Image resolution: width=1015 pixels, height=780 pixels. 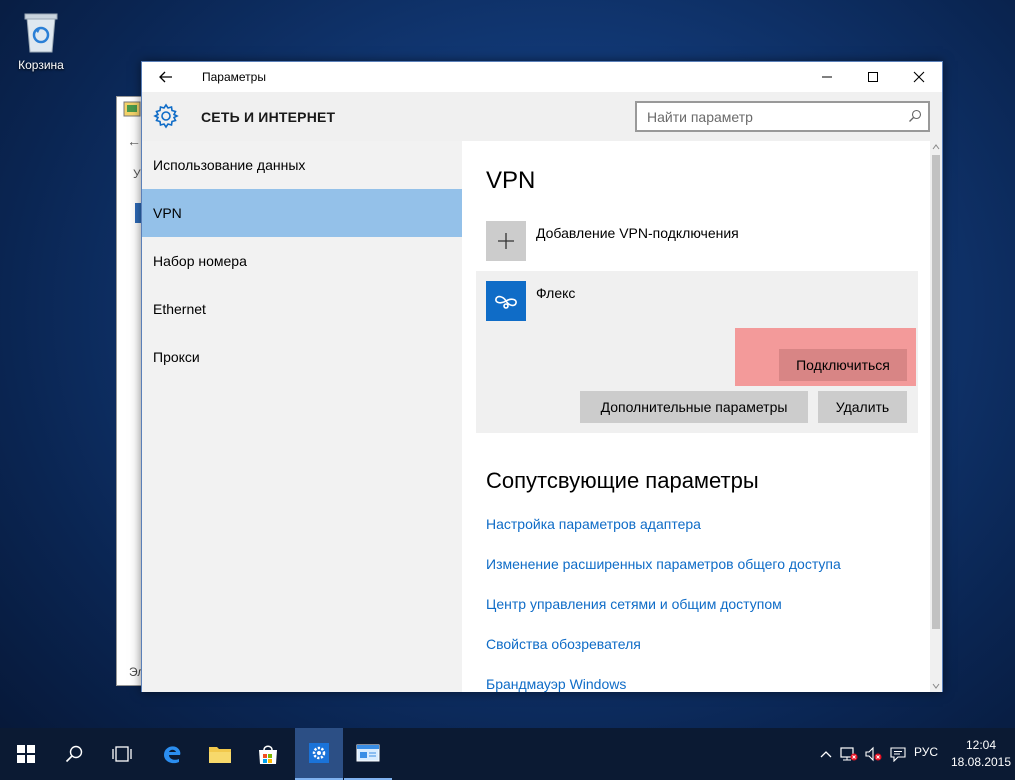 What do you see at coordinates (637, 233) in the screenshot?
I see `add-vpn-label: Добавление VPN-подключения` at bounding box center [637, 233].